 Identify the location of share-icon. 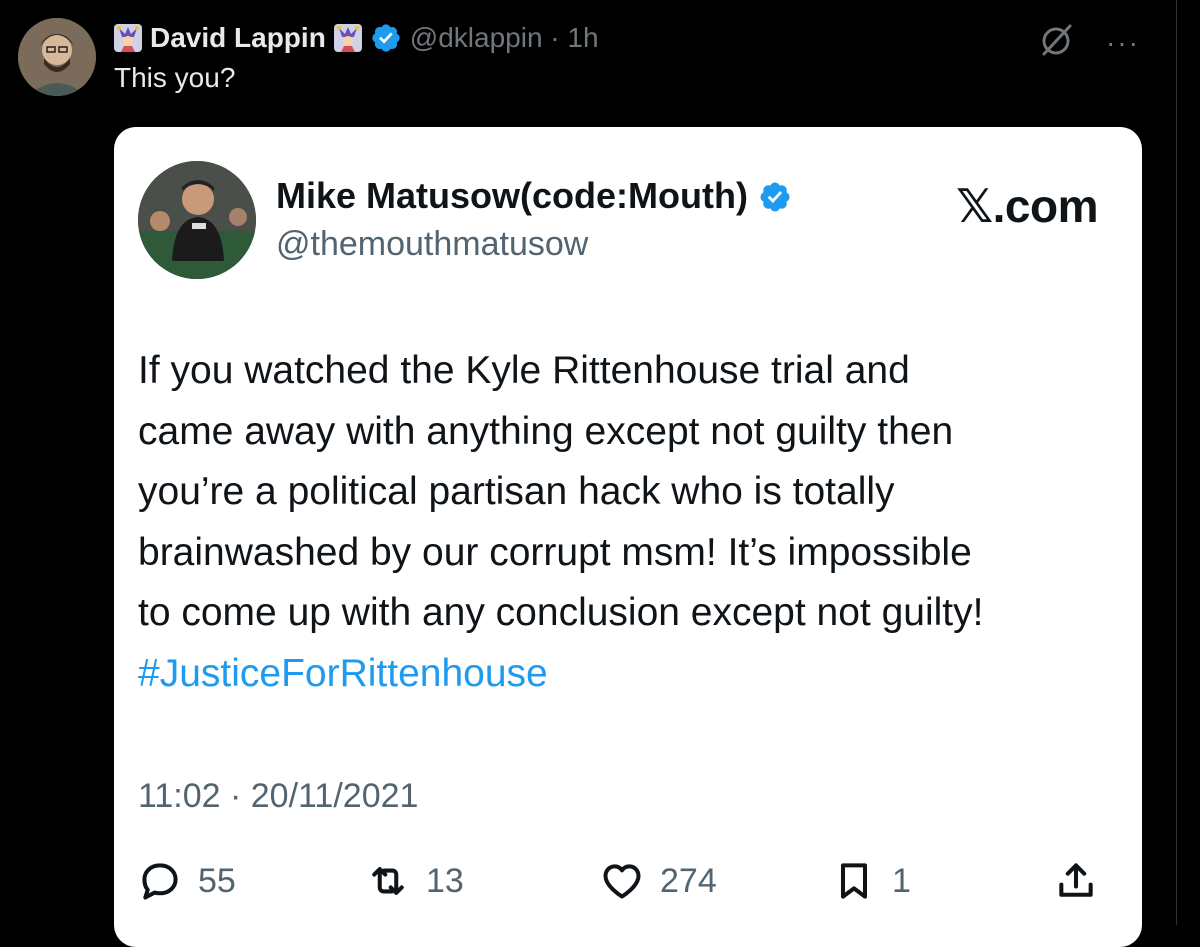
(1076, 880).